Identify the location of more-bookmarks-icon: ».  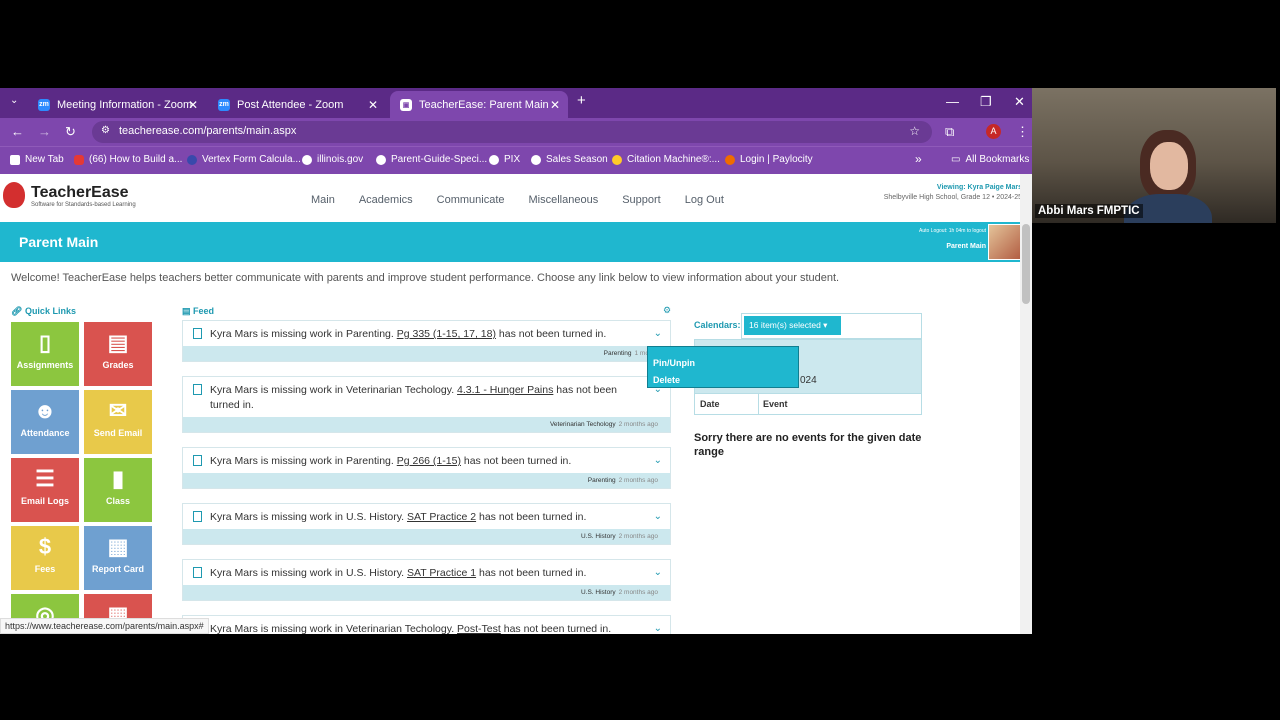
(918, 159).